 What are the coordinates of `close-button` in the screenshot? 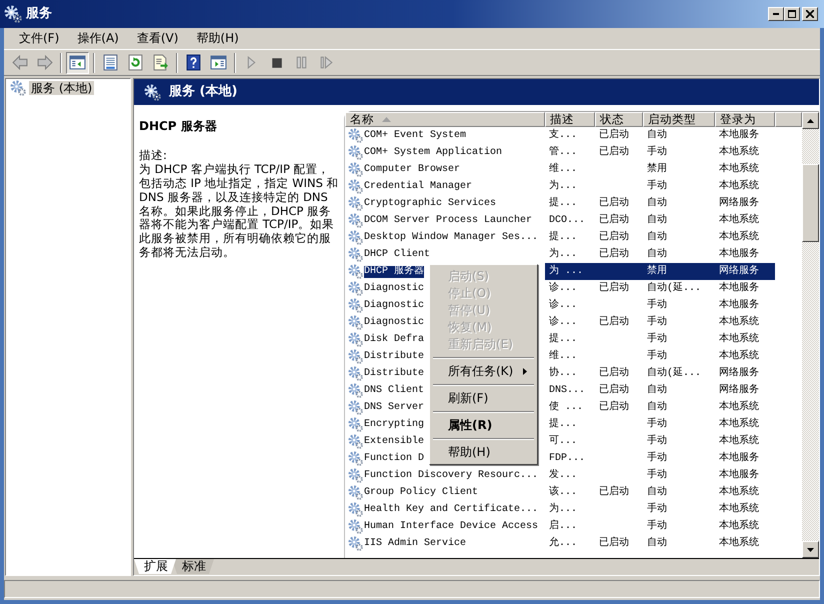 It's located at (810, 14).